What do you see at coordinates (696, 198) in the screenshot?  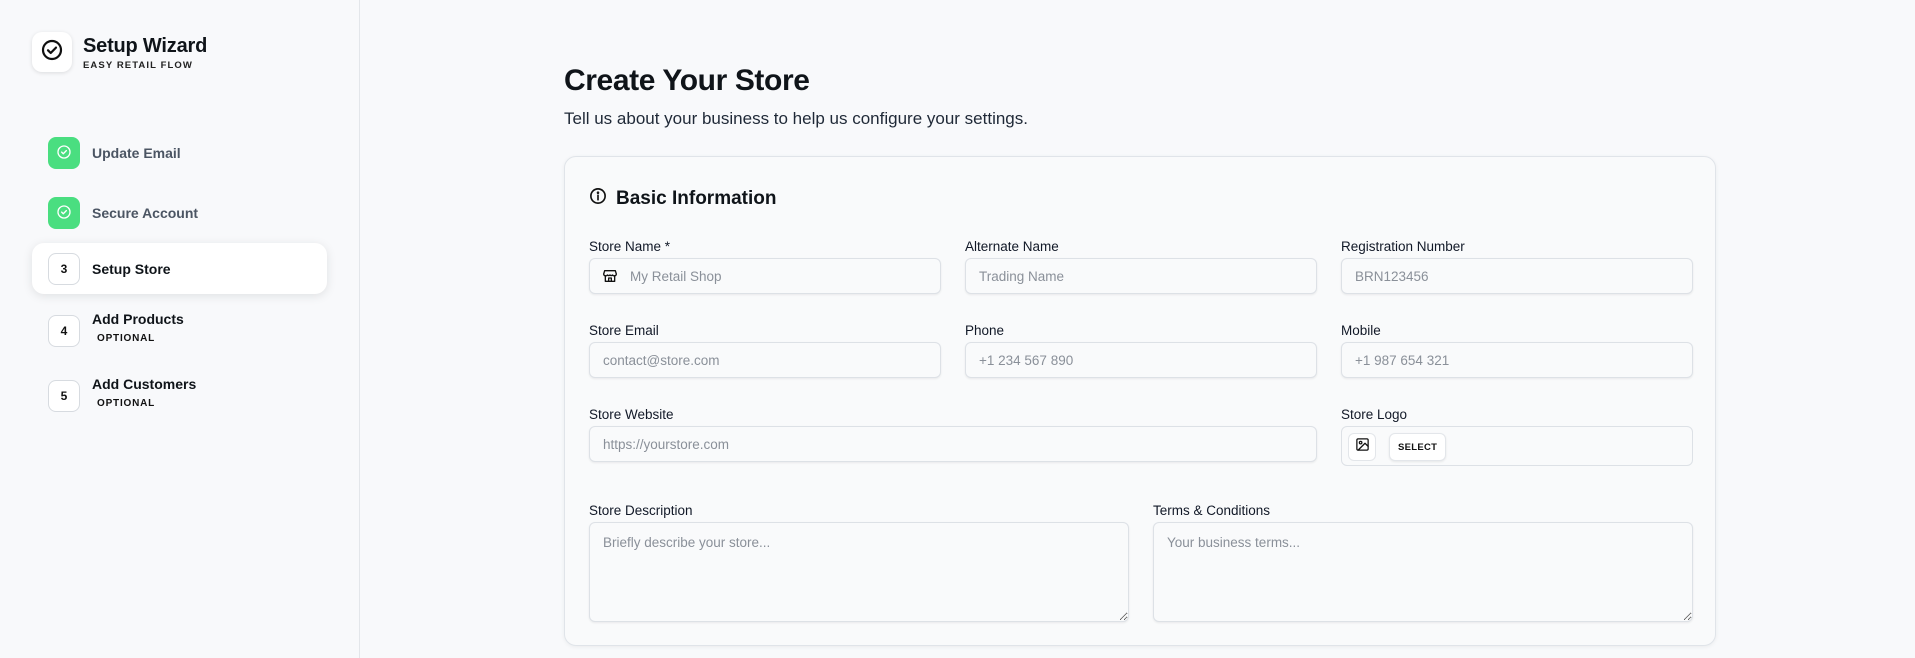 I see `section-title: Basic Information` at bounding box center [696, 198].